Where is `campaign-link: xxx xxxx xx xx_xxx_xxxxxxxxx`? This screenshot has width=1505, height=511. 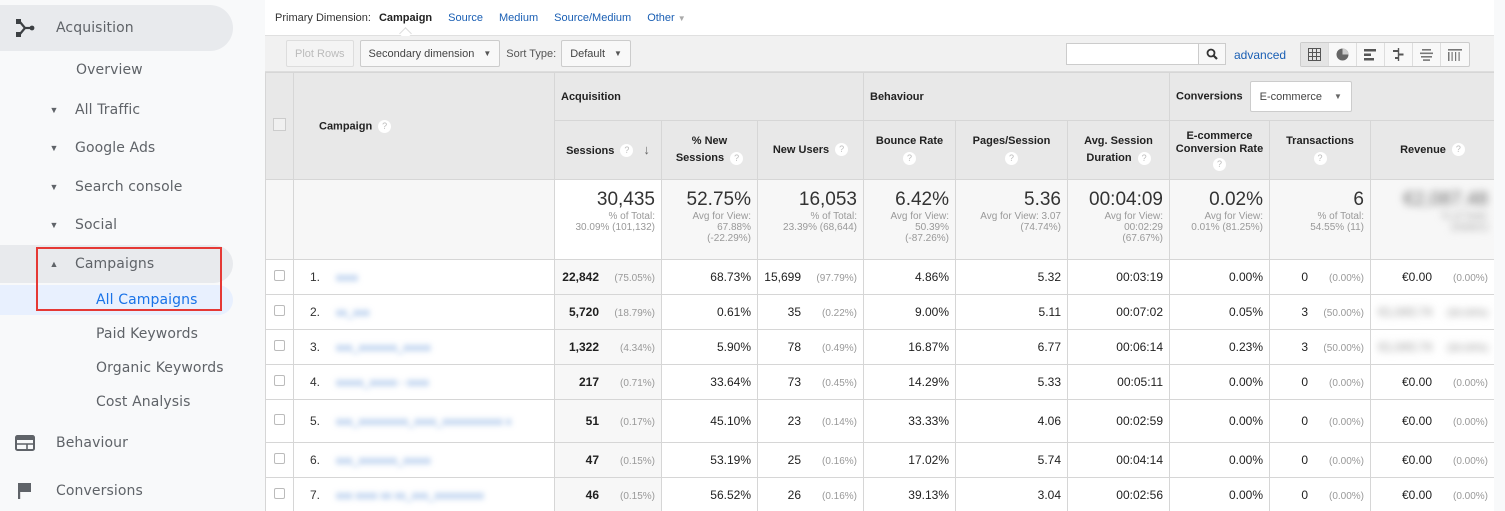 campaign-link: xxx xxxx xx xx_xxx_xxxxxxxxx is located at coordinates (410, 496).